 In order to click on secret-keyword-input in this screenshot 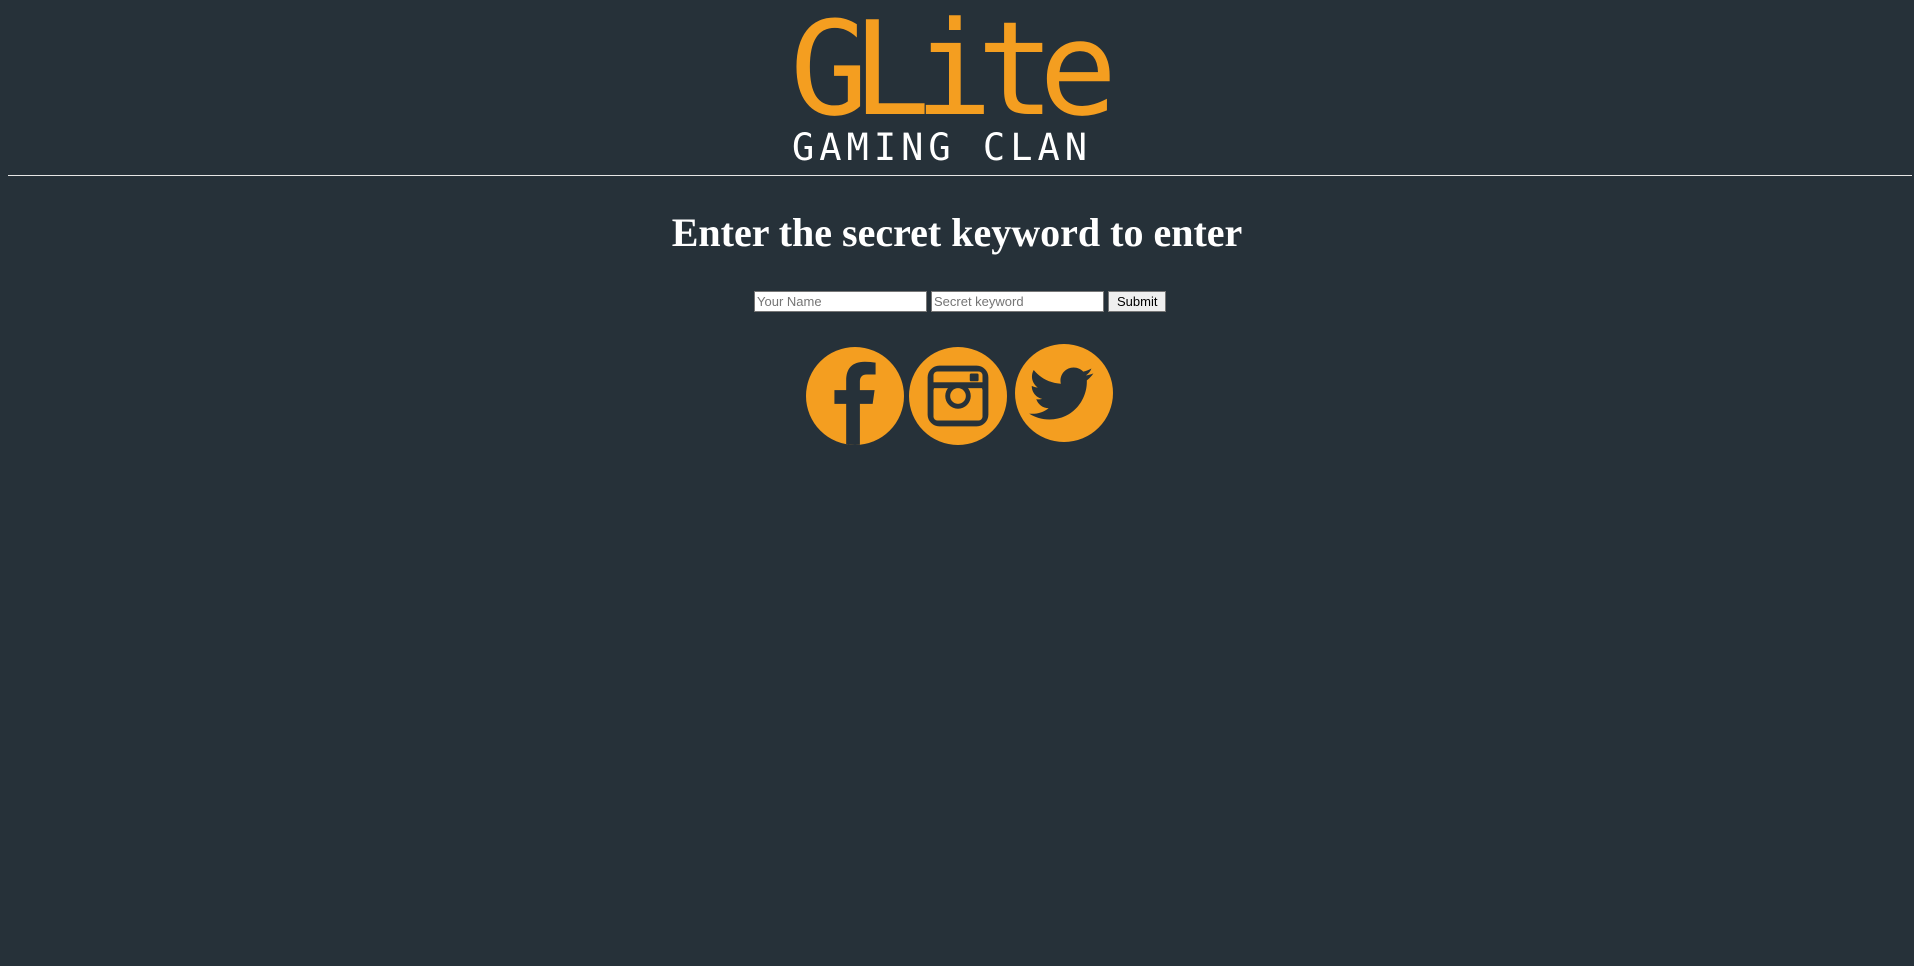, I will do `click(1017, 301)`.